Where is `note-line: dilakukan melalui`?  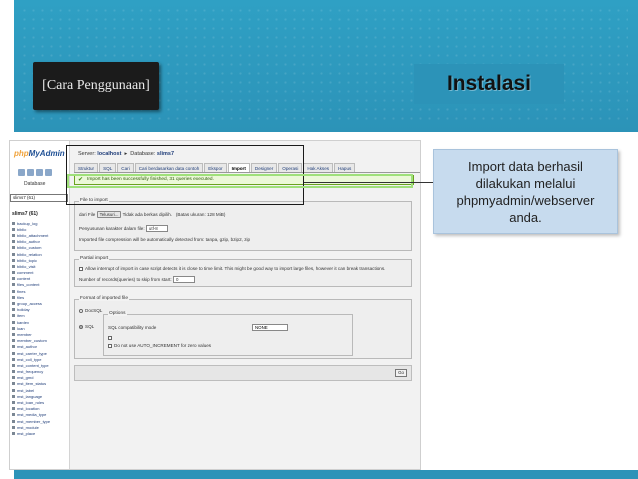 note-line: dilakukan melalui is located at coordinates (525, 183).